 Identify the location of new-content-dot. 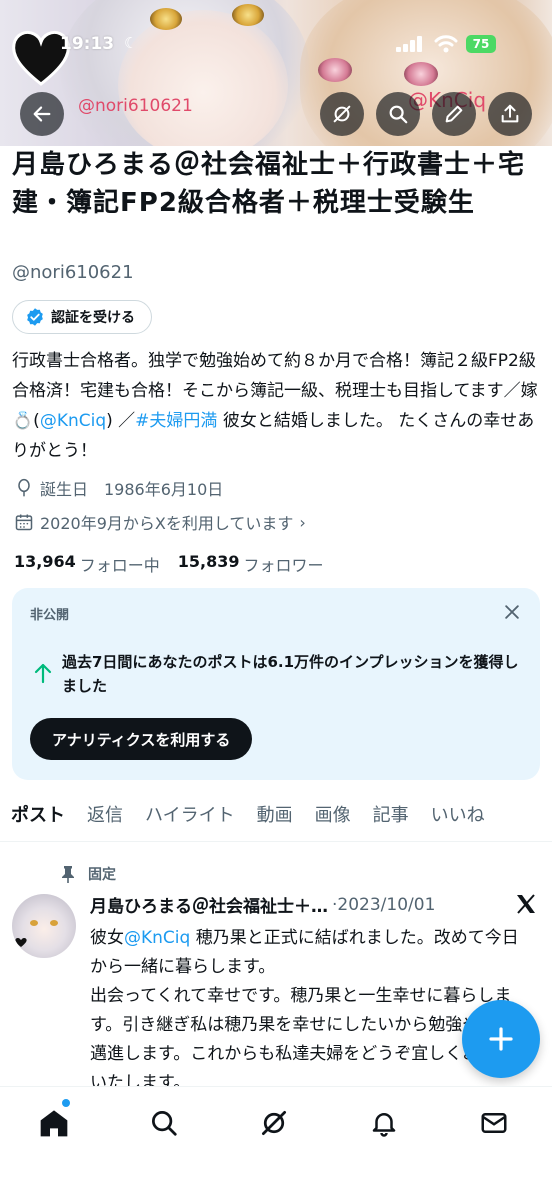
(66, 1103).